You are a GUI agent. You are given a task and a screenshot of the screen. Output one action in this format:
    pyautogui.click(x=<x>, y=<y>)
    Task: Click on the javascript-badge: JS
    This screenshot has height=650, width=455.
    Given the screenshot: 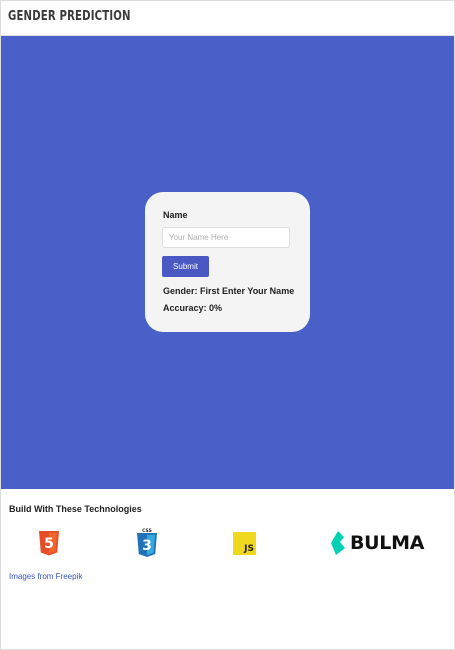 What is the action you would take?
    pyautogui.click(x=249, y=549)
    